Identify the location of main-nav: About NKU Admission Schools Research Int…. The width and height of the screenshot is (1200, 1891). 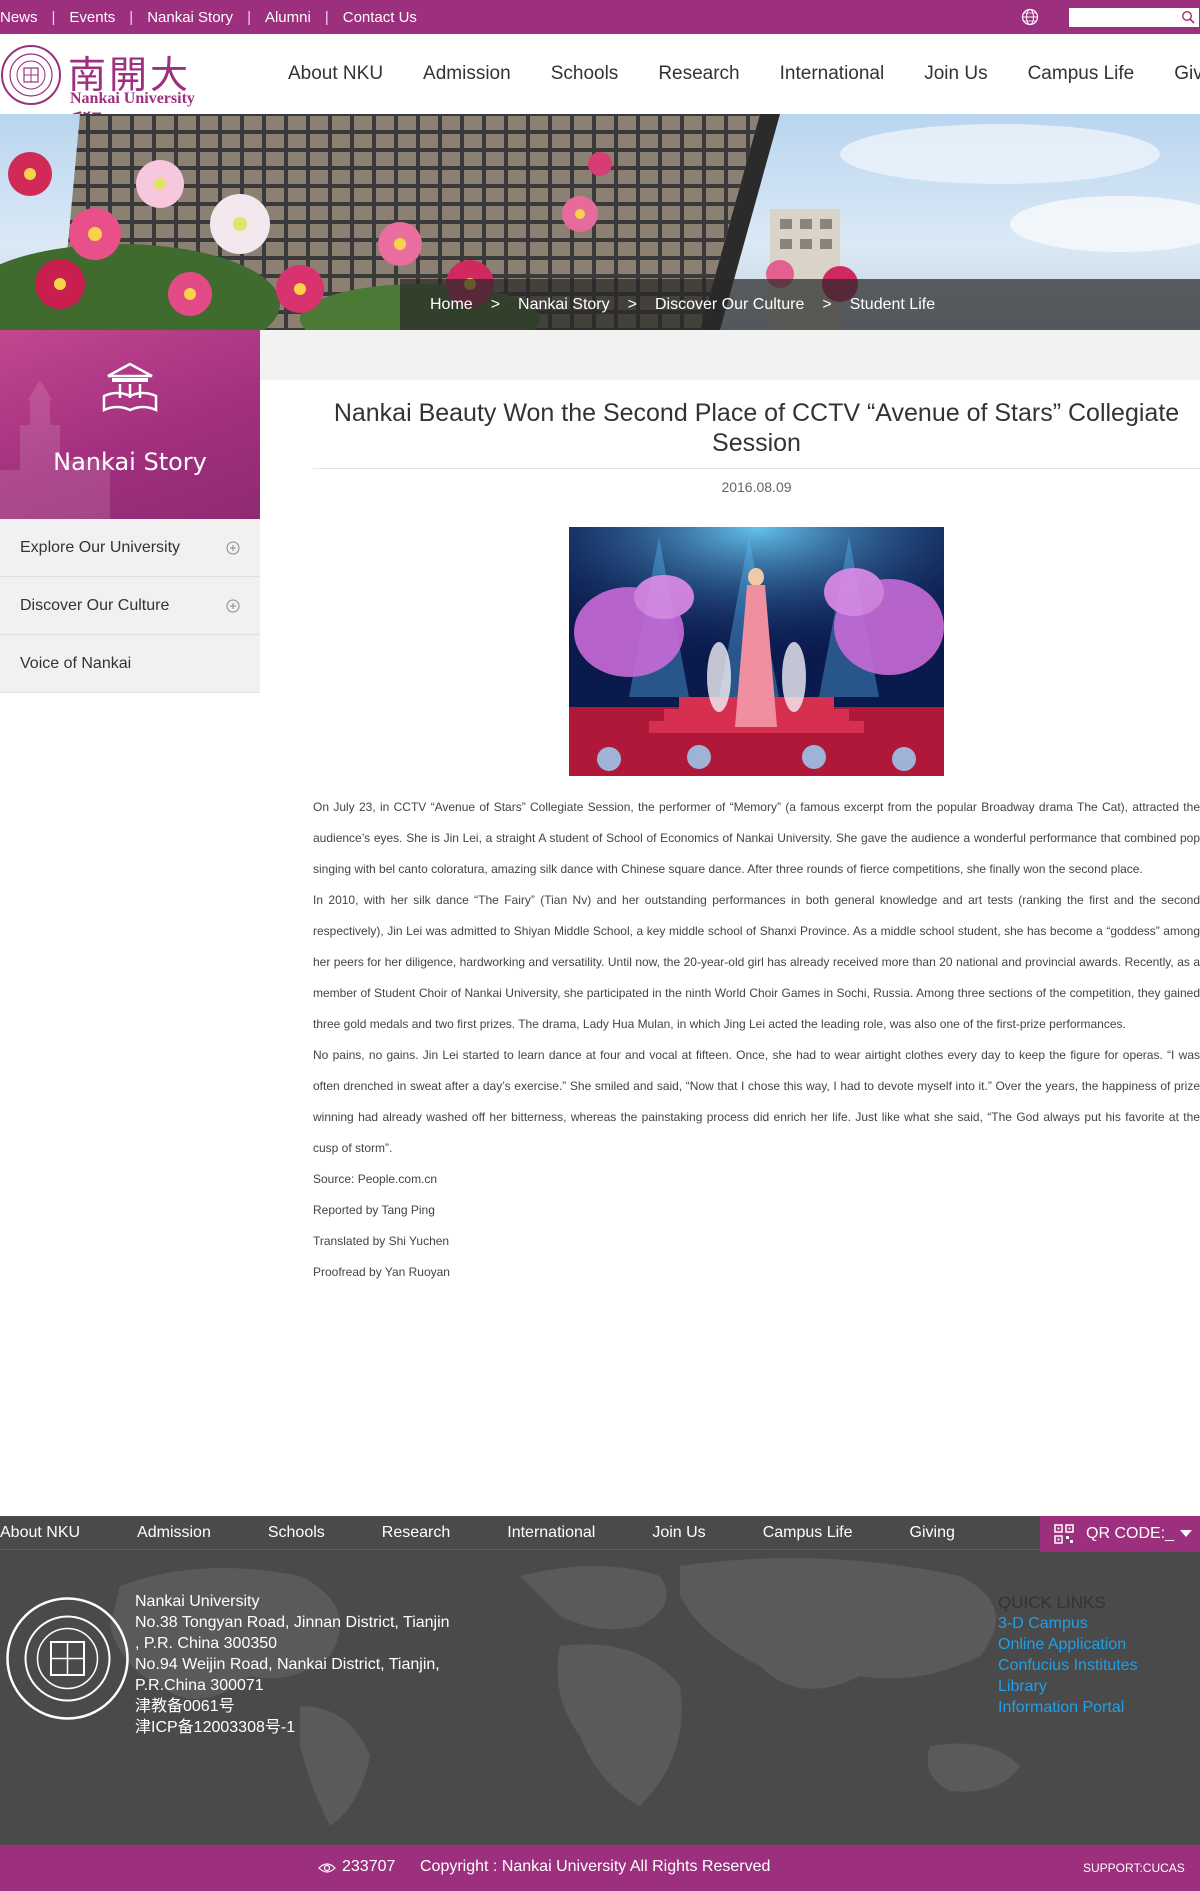
(744, 74).